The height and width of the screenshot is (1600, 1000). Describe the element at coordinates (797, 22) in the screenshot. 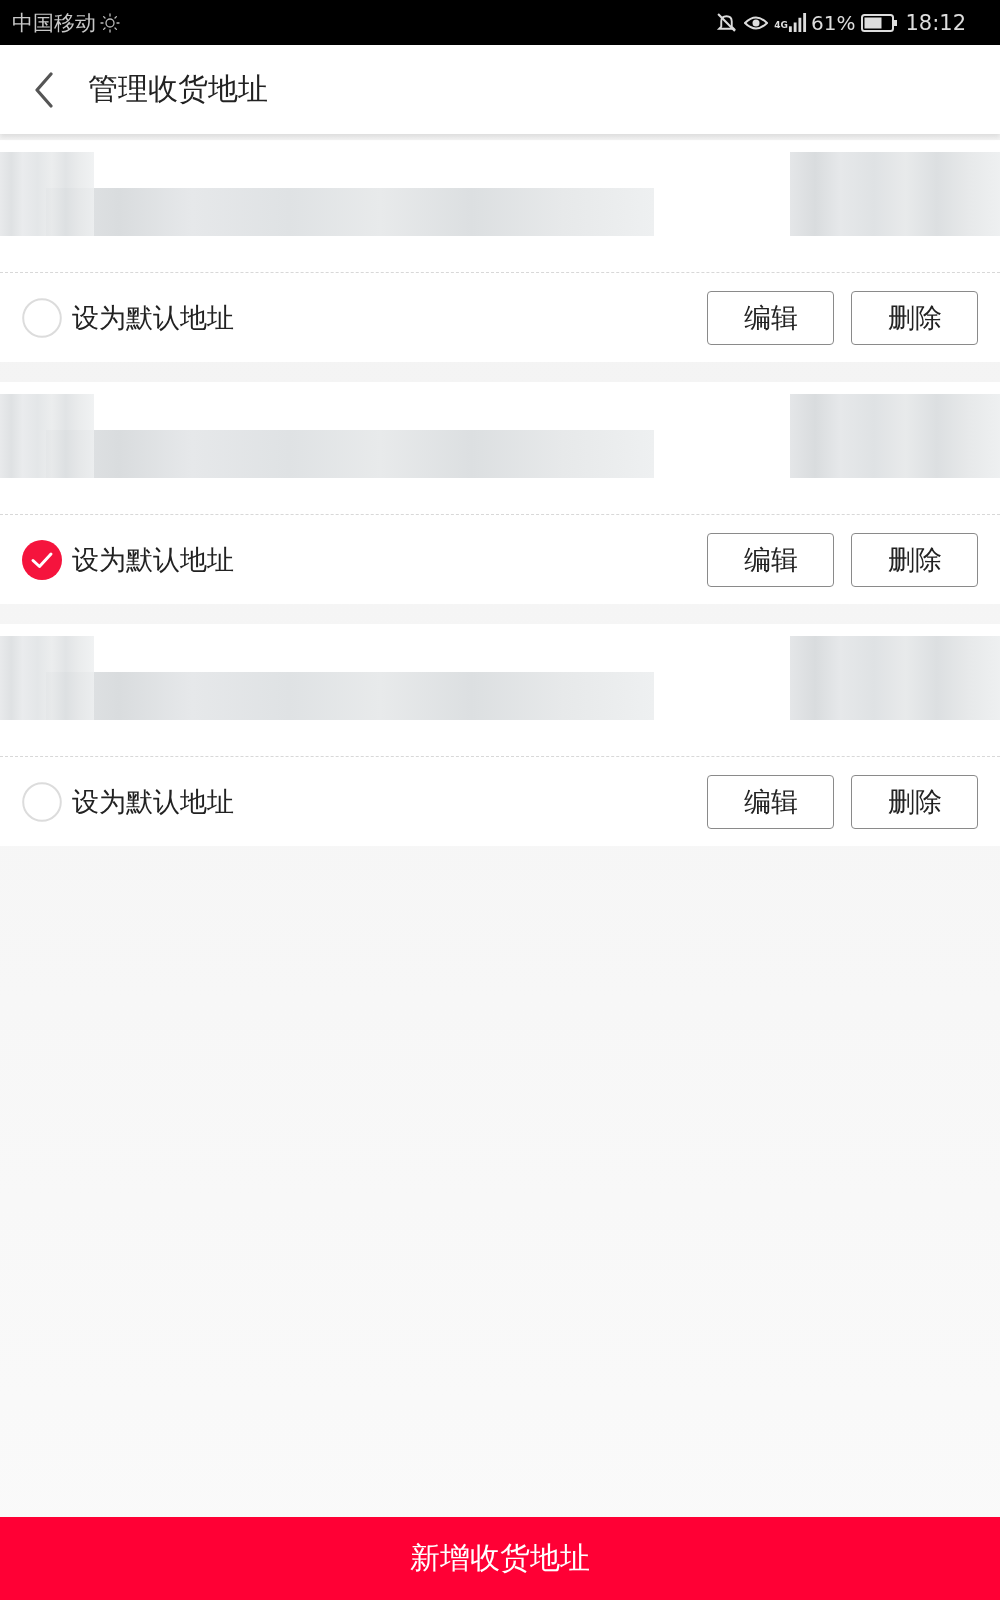

I see `signal-icon` at that location.